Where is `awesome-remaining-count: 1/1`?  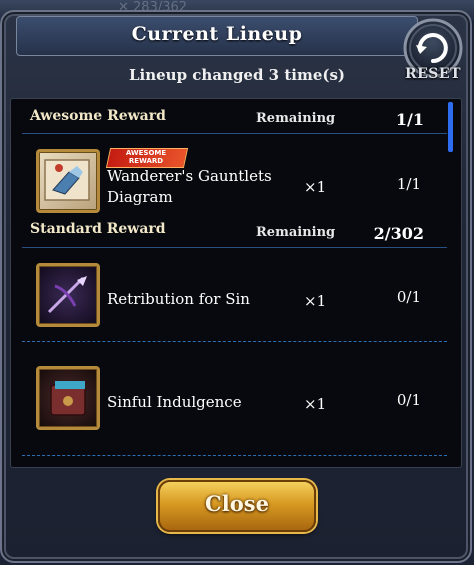 awesome-remaining-count: 1/1 is located at coordinates (409, 119).